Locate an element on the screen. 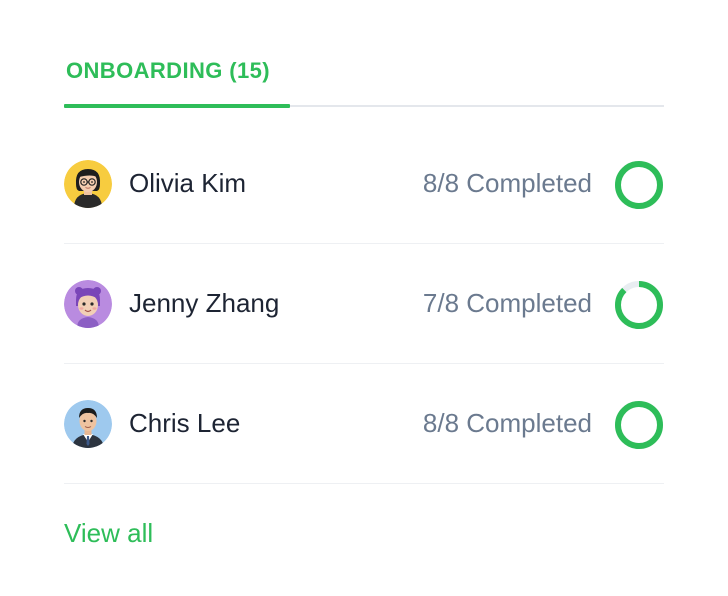 The width and height of the screenshot is (728, 596). memoji-avatar-icon is located at coordinates (88, 304).